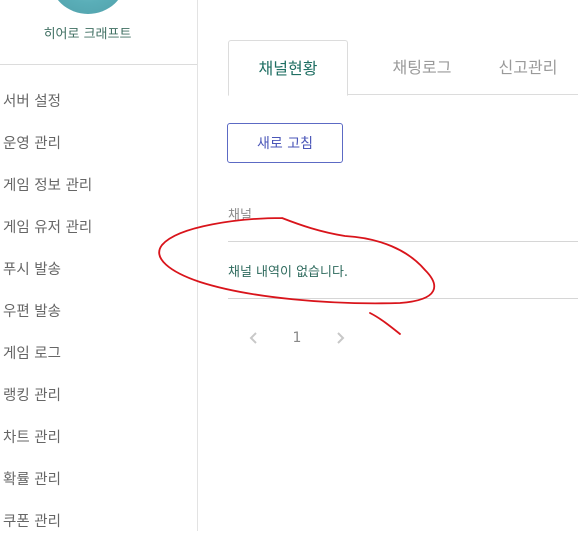 This screenshot has width=578, height=552. What do you see at coordinates (47, 279) in the screenshot?
I see `sidebar-item-push: 푸시 발송` at bounding box center [47, 279].